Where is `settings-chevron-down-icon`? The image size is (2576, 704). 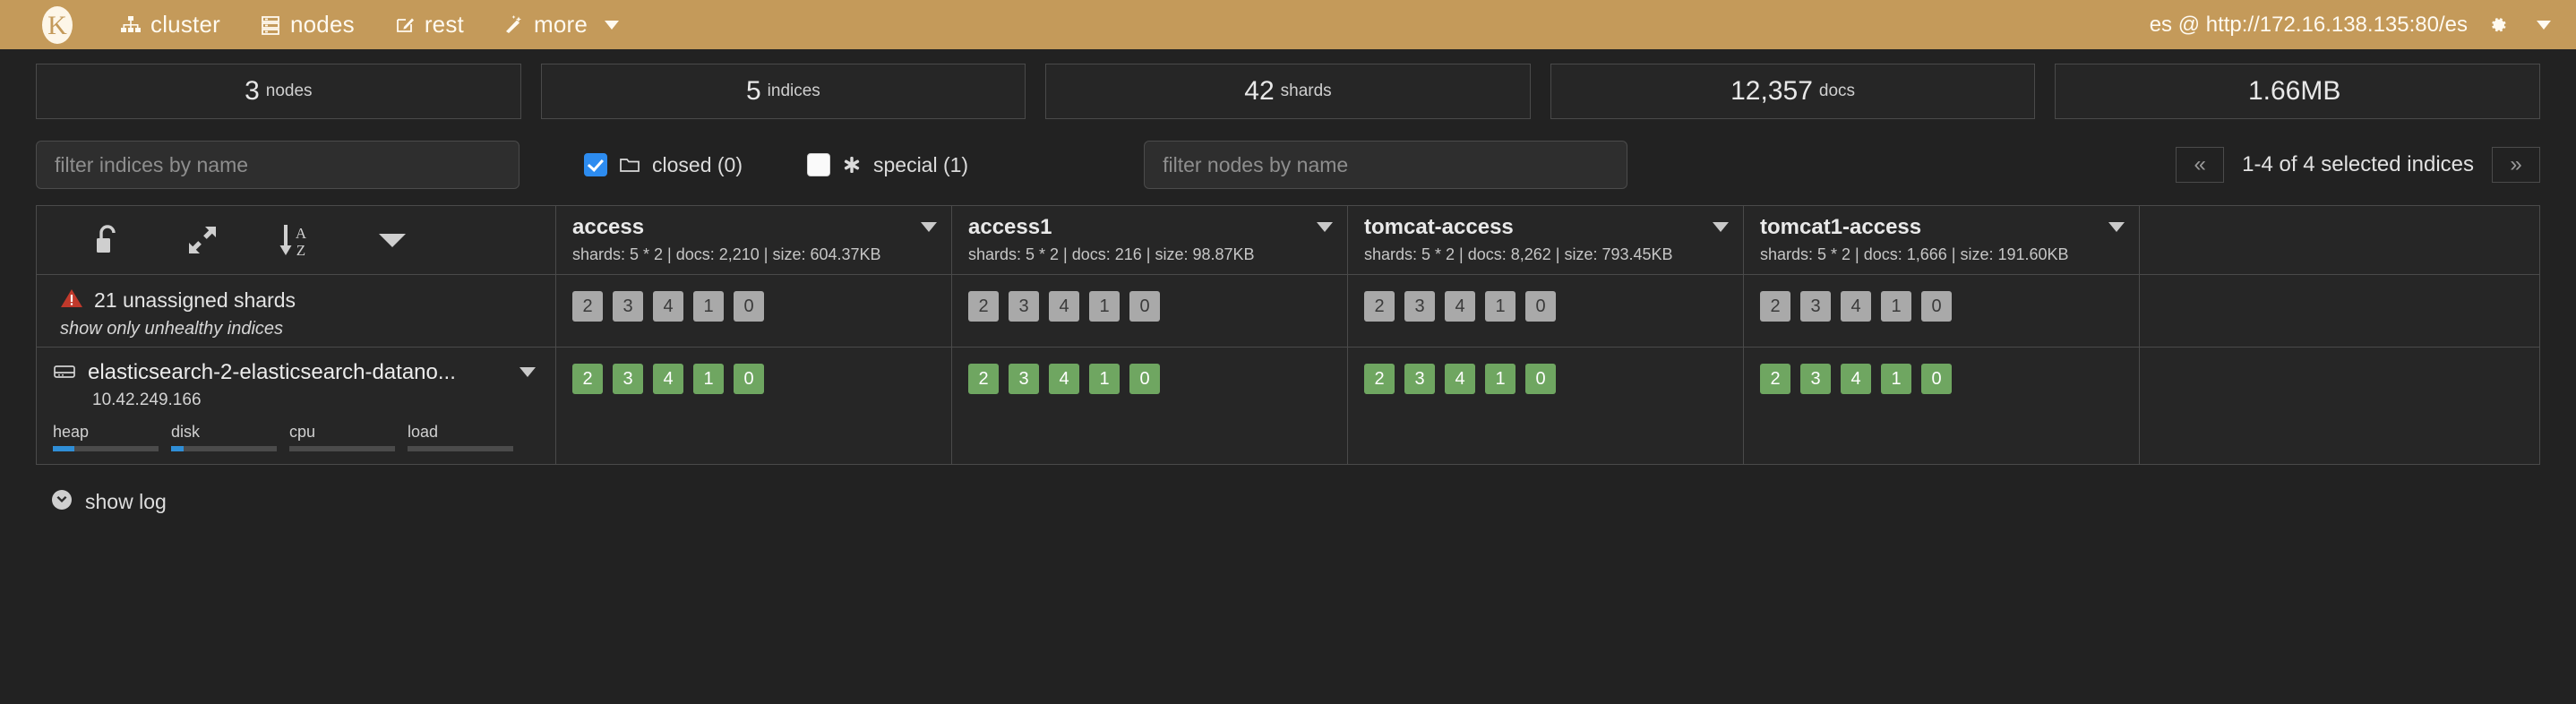 settings-chevron-down-icon is located at coordinates (2544, 25).